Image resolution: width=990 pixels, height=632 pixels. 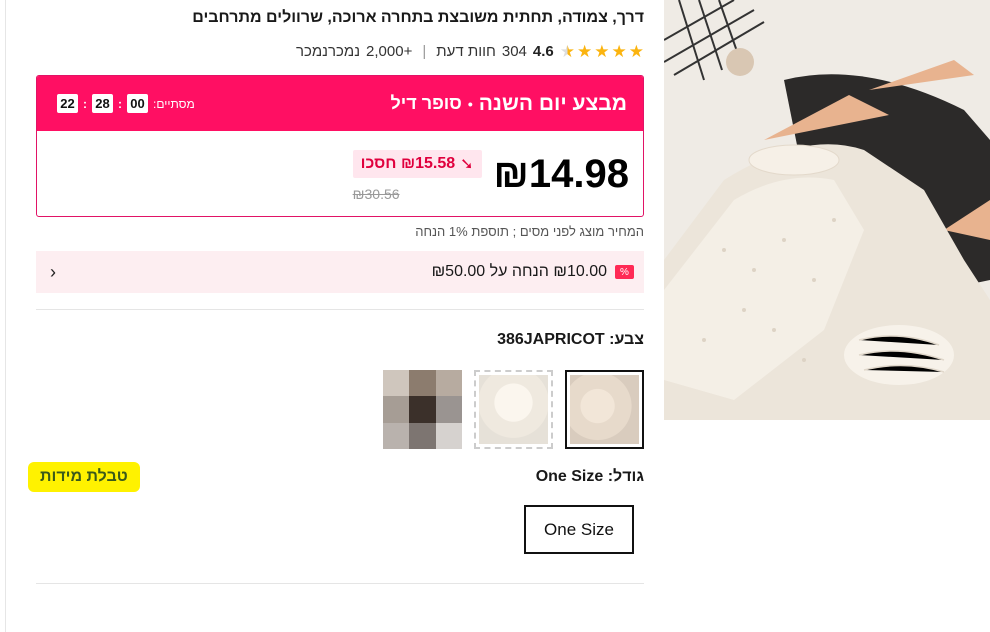 I want to click on color-swatches, so click(x=340, y=410).